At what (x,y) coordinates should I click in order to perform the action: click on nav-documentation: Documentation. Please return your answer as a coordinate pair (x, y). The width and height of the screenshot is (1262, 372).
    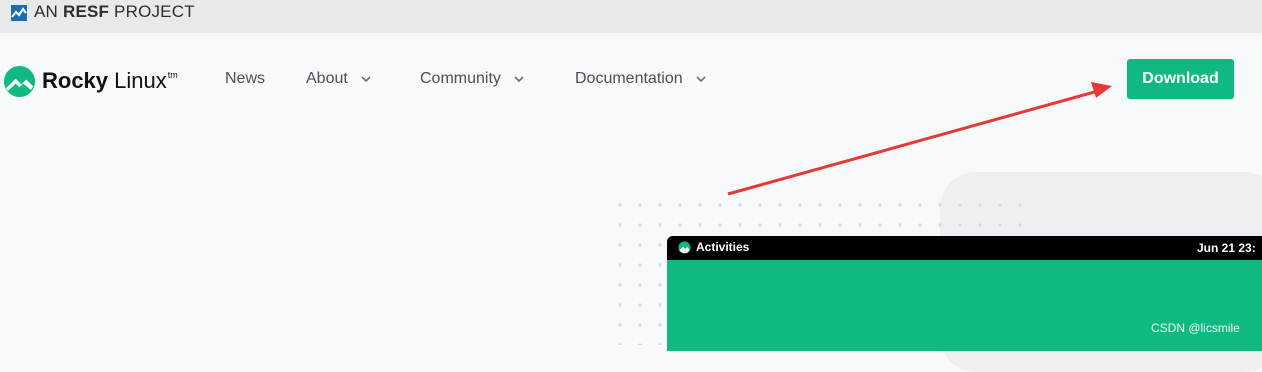
    Looking at the image, I should click on (641, 79).